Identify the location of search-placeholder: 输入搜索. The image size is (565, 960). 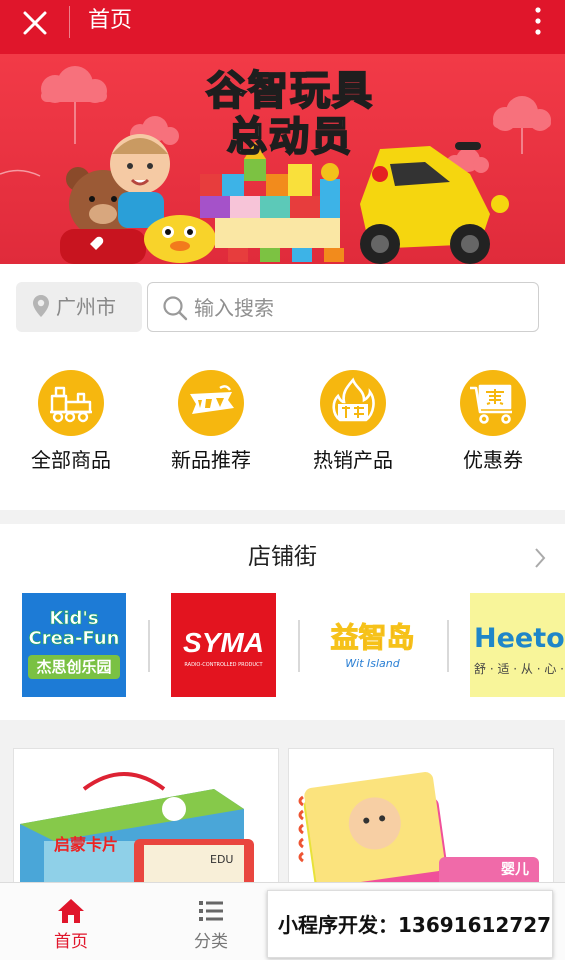
(234, 308).